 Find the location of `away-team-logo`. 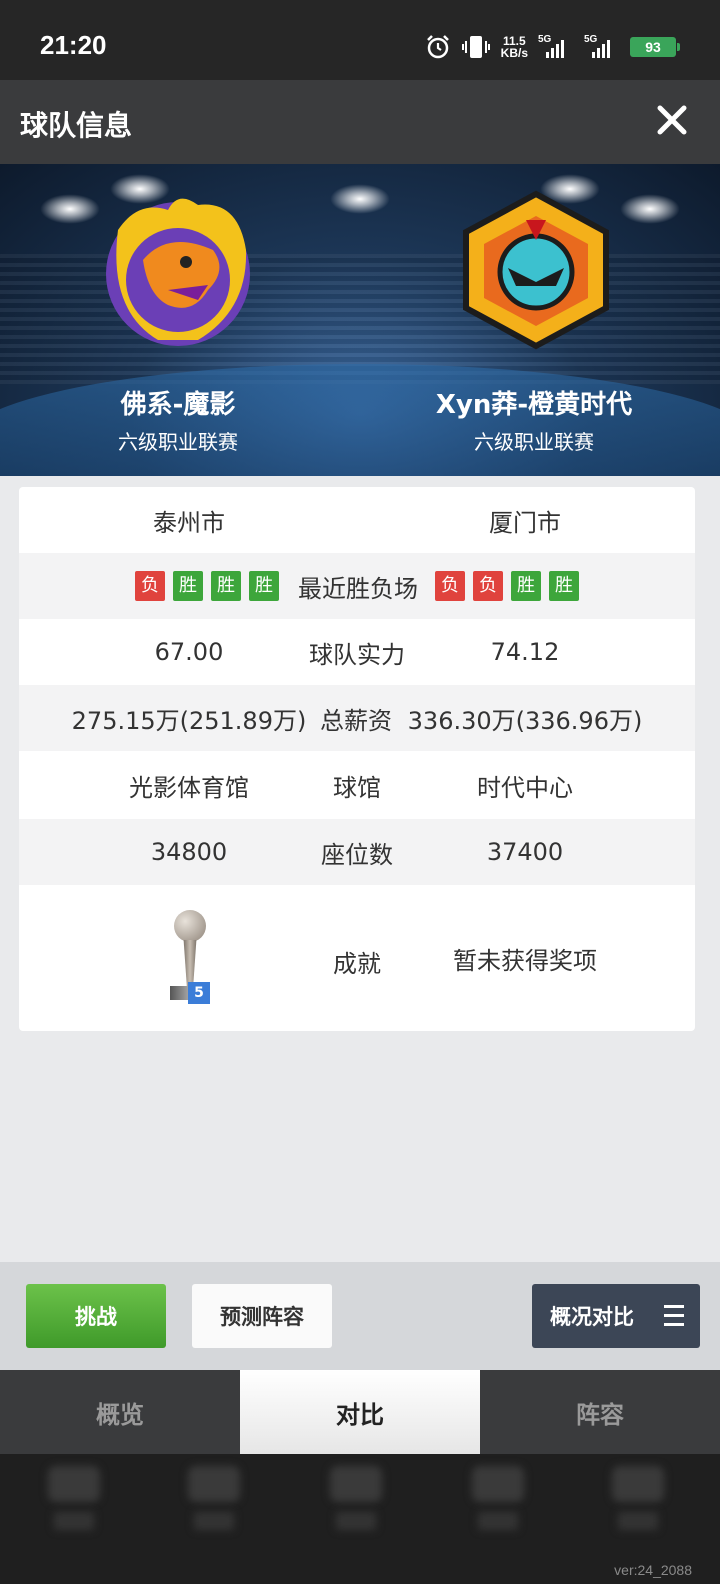

away-team-logo is located at coordinates (536, 270).